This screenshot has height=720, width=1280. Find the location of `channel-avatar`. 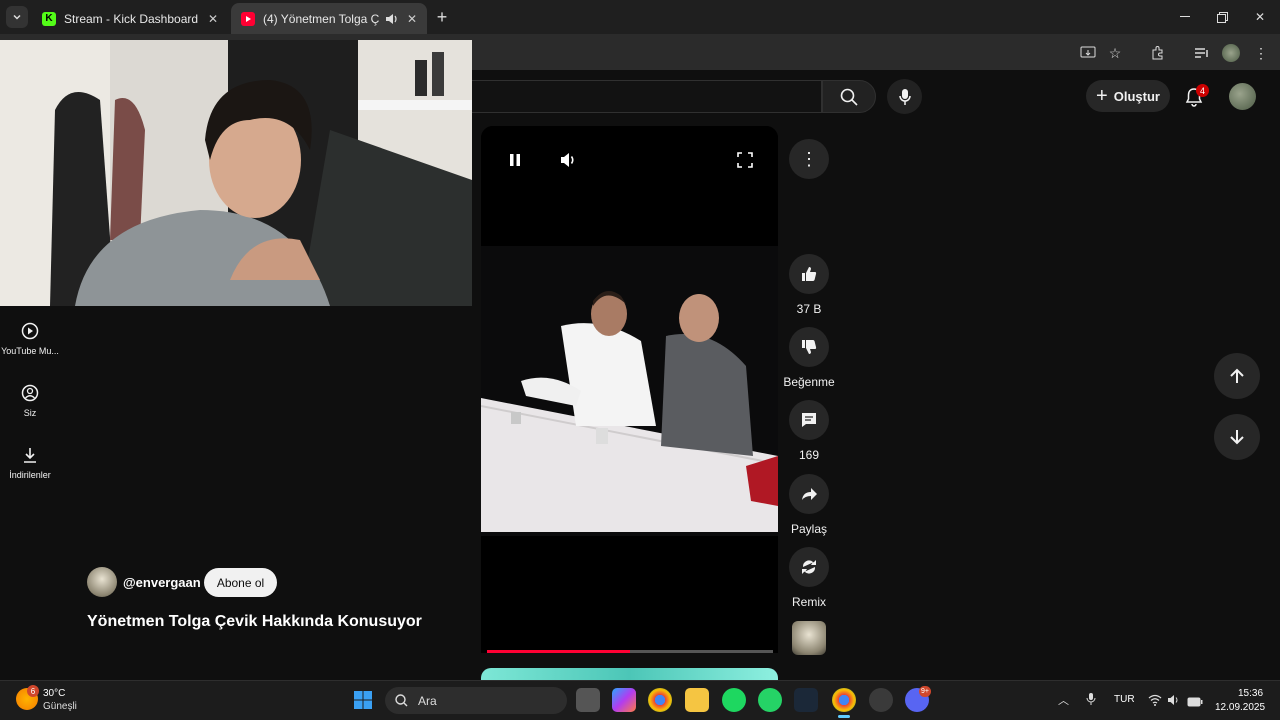

channel-avatar is located at coordinates (102, 582).